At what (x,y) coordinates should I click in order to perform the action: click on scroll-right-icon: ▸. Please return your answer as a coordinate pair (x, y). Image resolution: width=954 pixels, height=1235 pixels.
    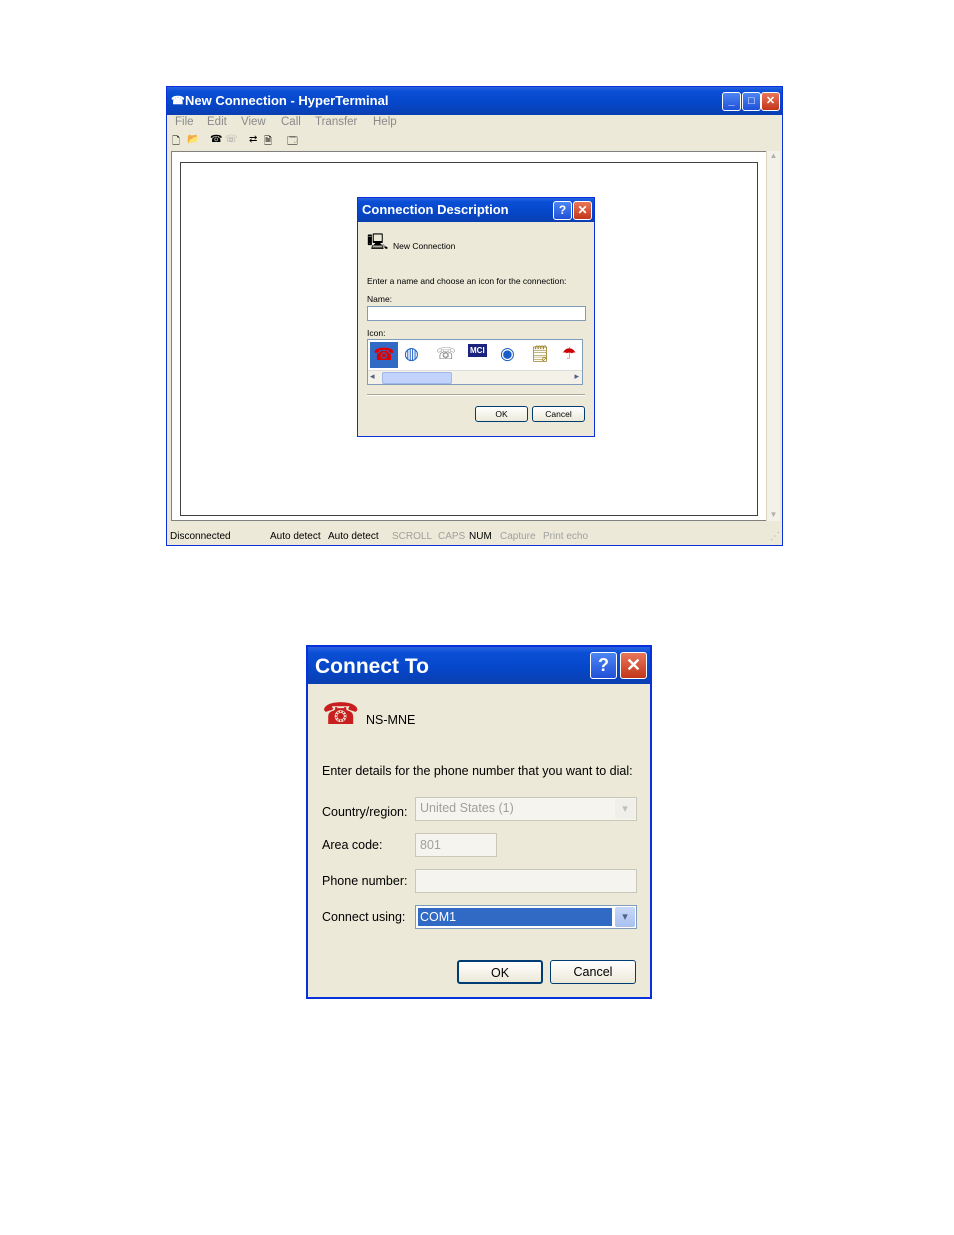
    Looking at the image, I should click on (576, 376).